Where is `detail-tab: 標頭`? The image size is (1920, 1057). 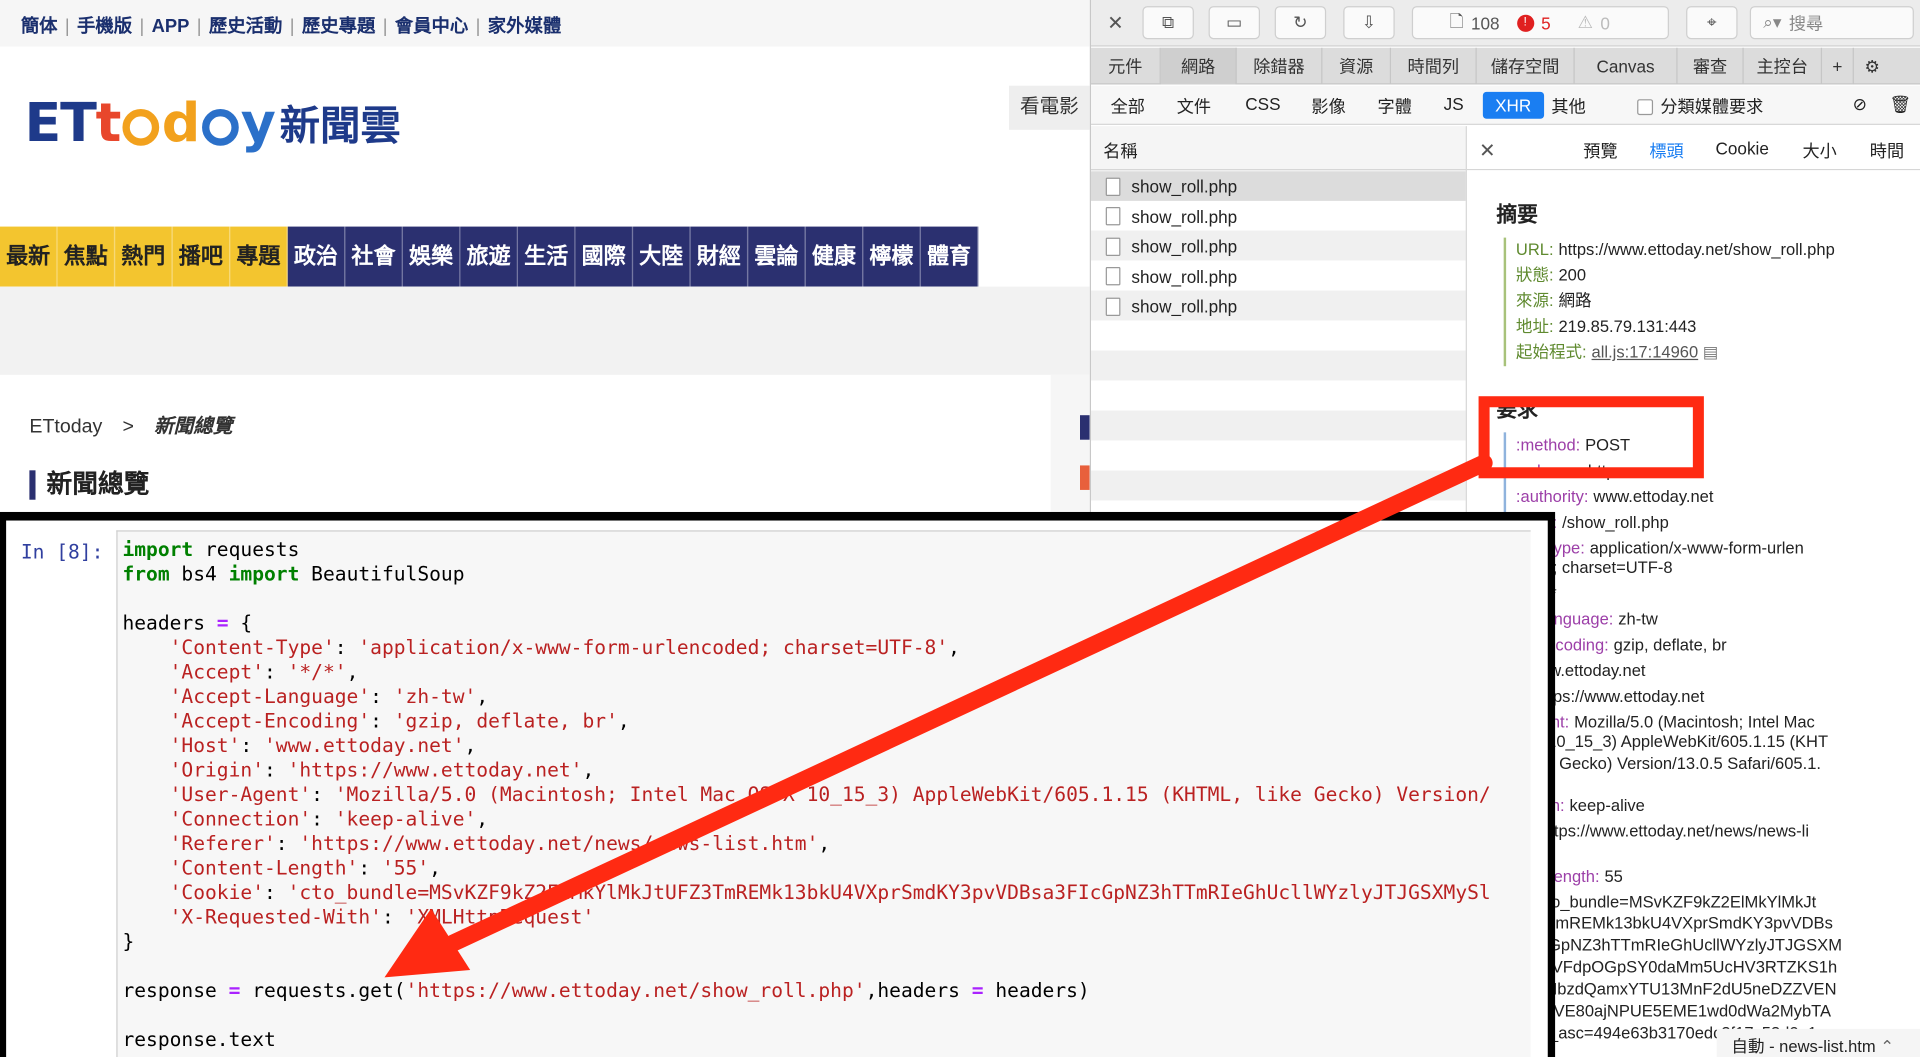 detail-tab: 標頭 is located at coordinates (1666, 150).